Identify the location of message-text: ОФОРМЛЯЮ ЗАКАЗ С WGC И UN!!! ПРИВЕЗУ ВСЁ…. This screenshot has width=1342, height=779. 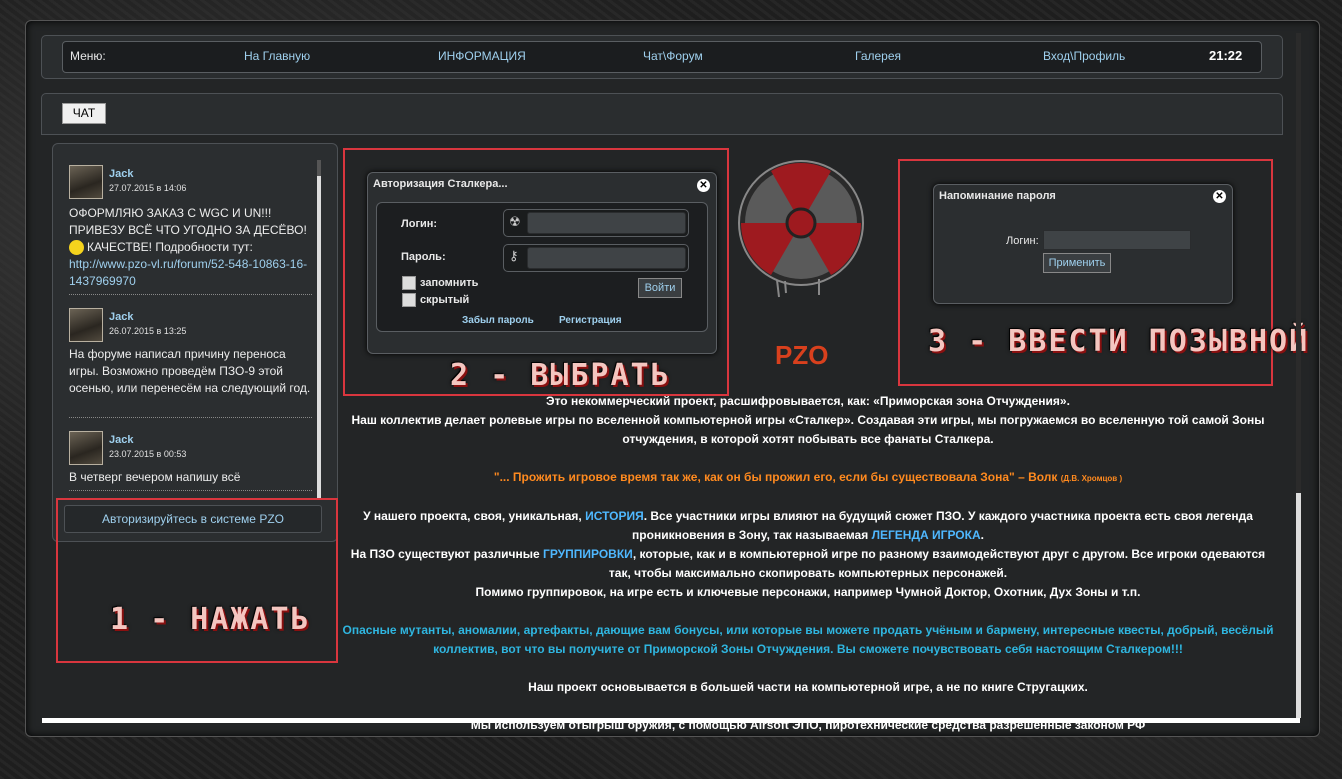
(191, 247).